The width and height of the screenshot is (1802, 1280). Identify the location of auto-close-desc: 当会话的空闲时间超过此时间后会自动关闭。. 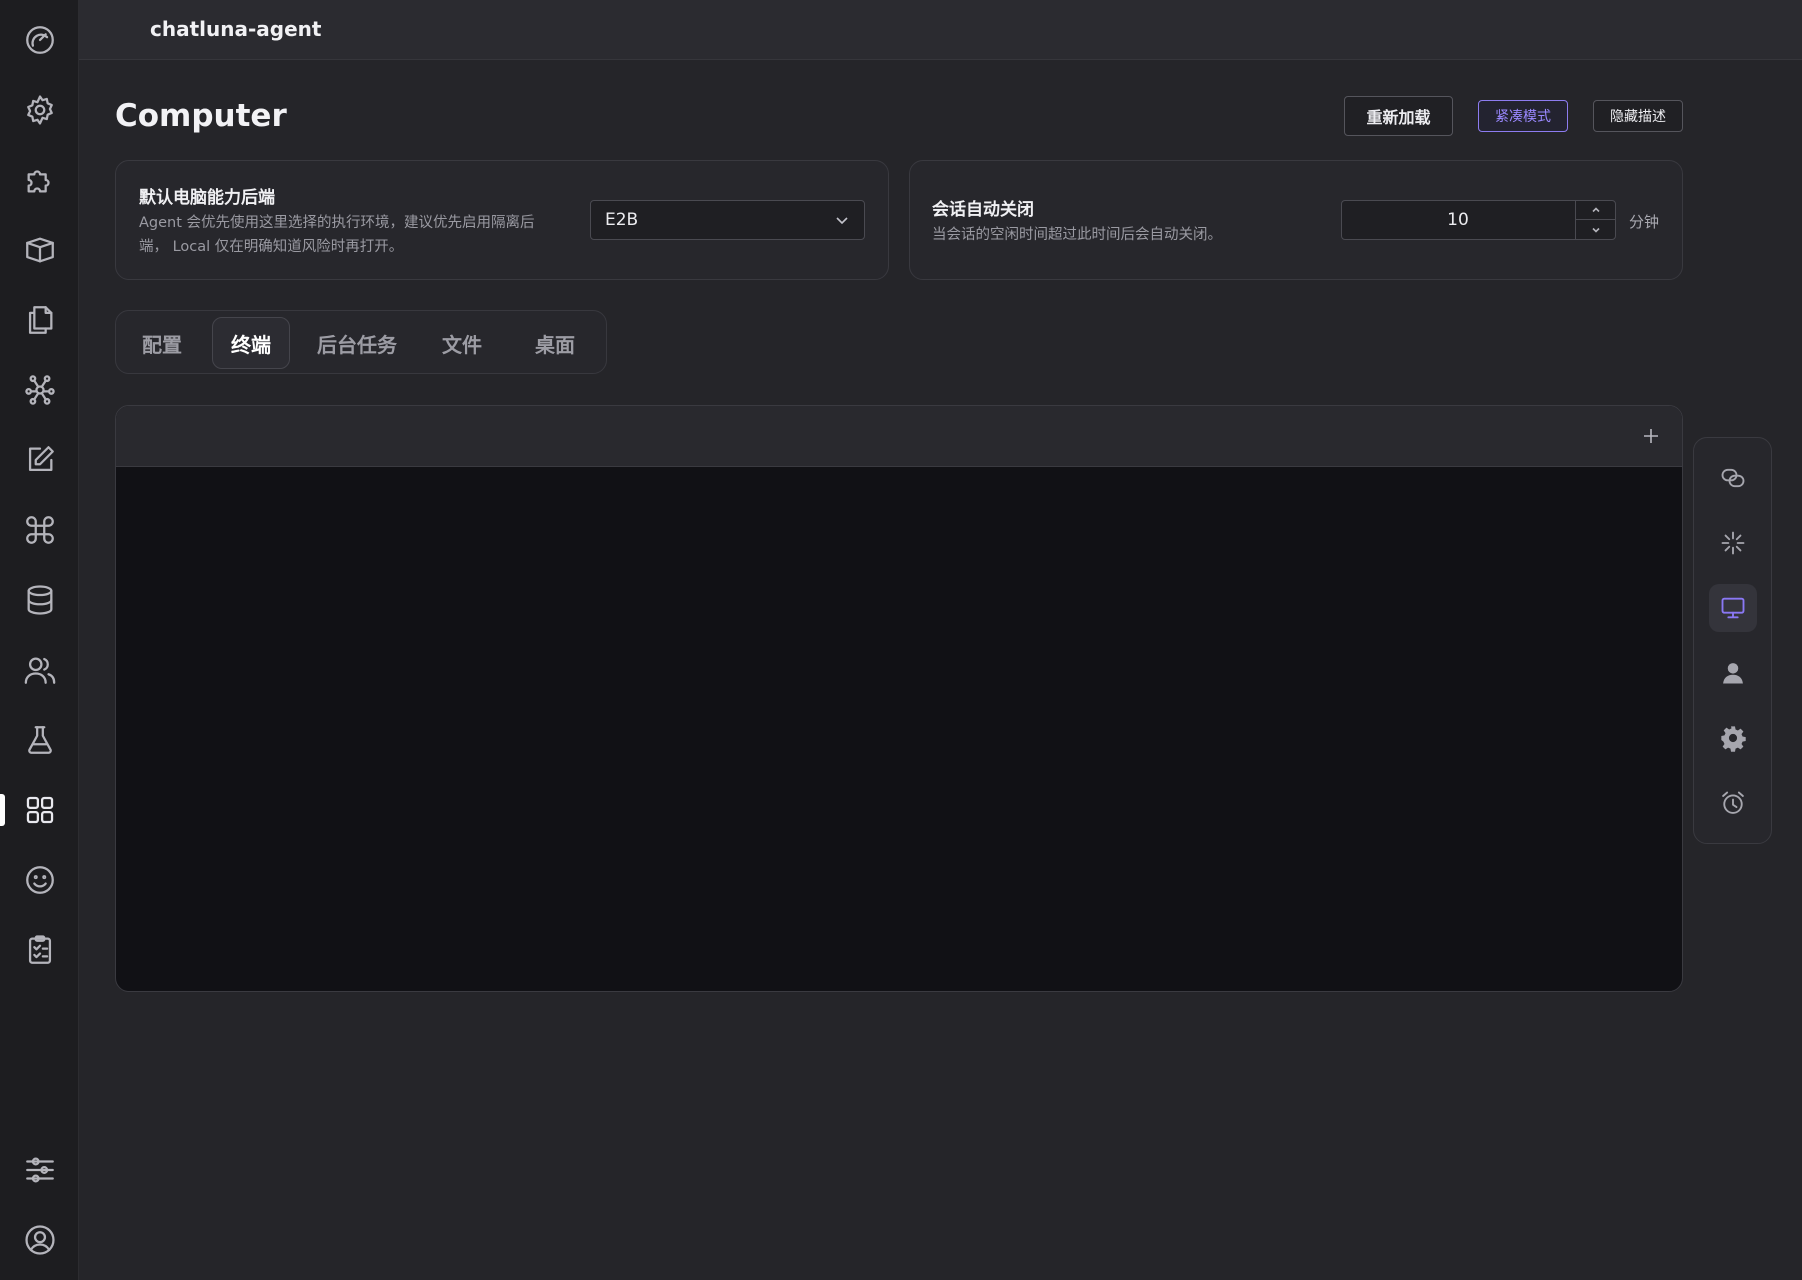
(1077, 235).